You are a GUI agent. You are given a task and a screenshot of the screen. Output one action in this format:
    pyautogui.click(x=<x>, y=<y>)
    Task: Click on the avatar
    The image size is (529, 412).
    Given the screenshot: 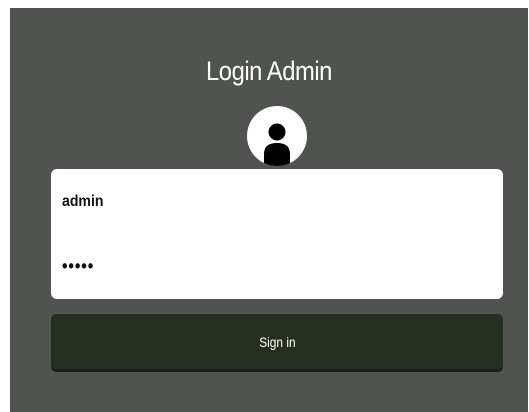 What is the action you would take?
    pyautogui.click(x=277, y=136)
    